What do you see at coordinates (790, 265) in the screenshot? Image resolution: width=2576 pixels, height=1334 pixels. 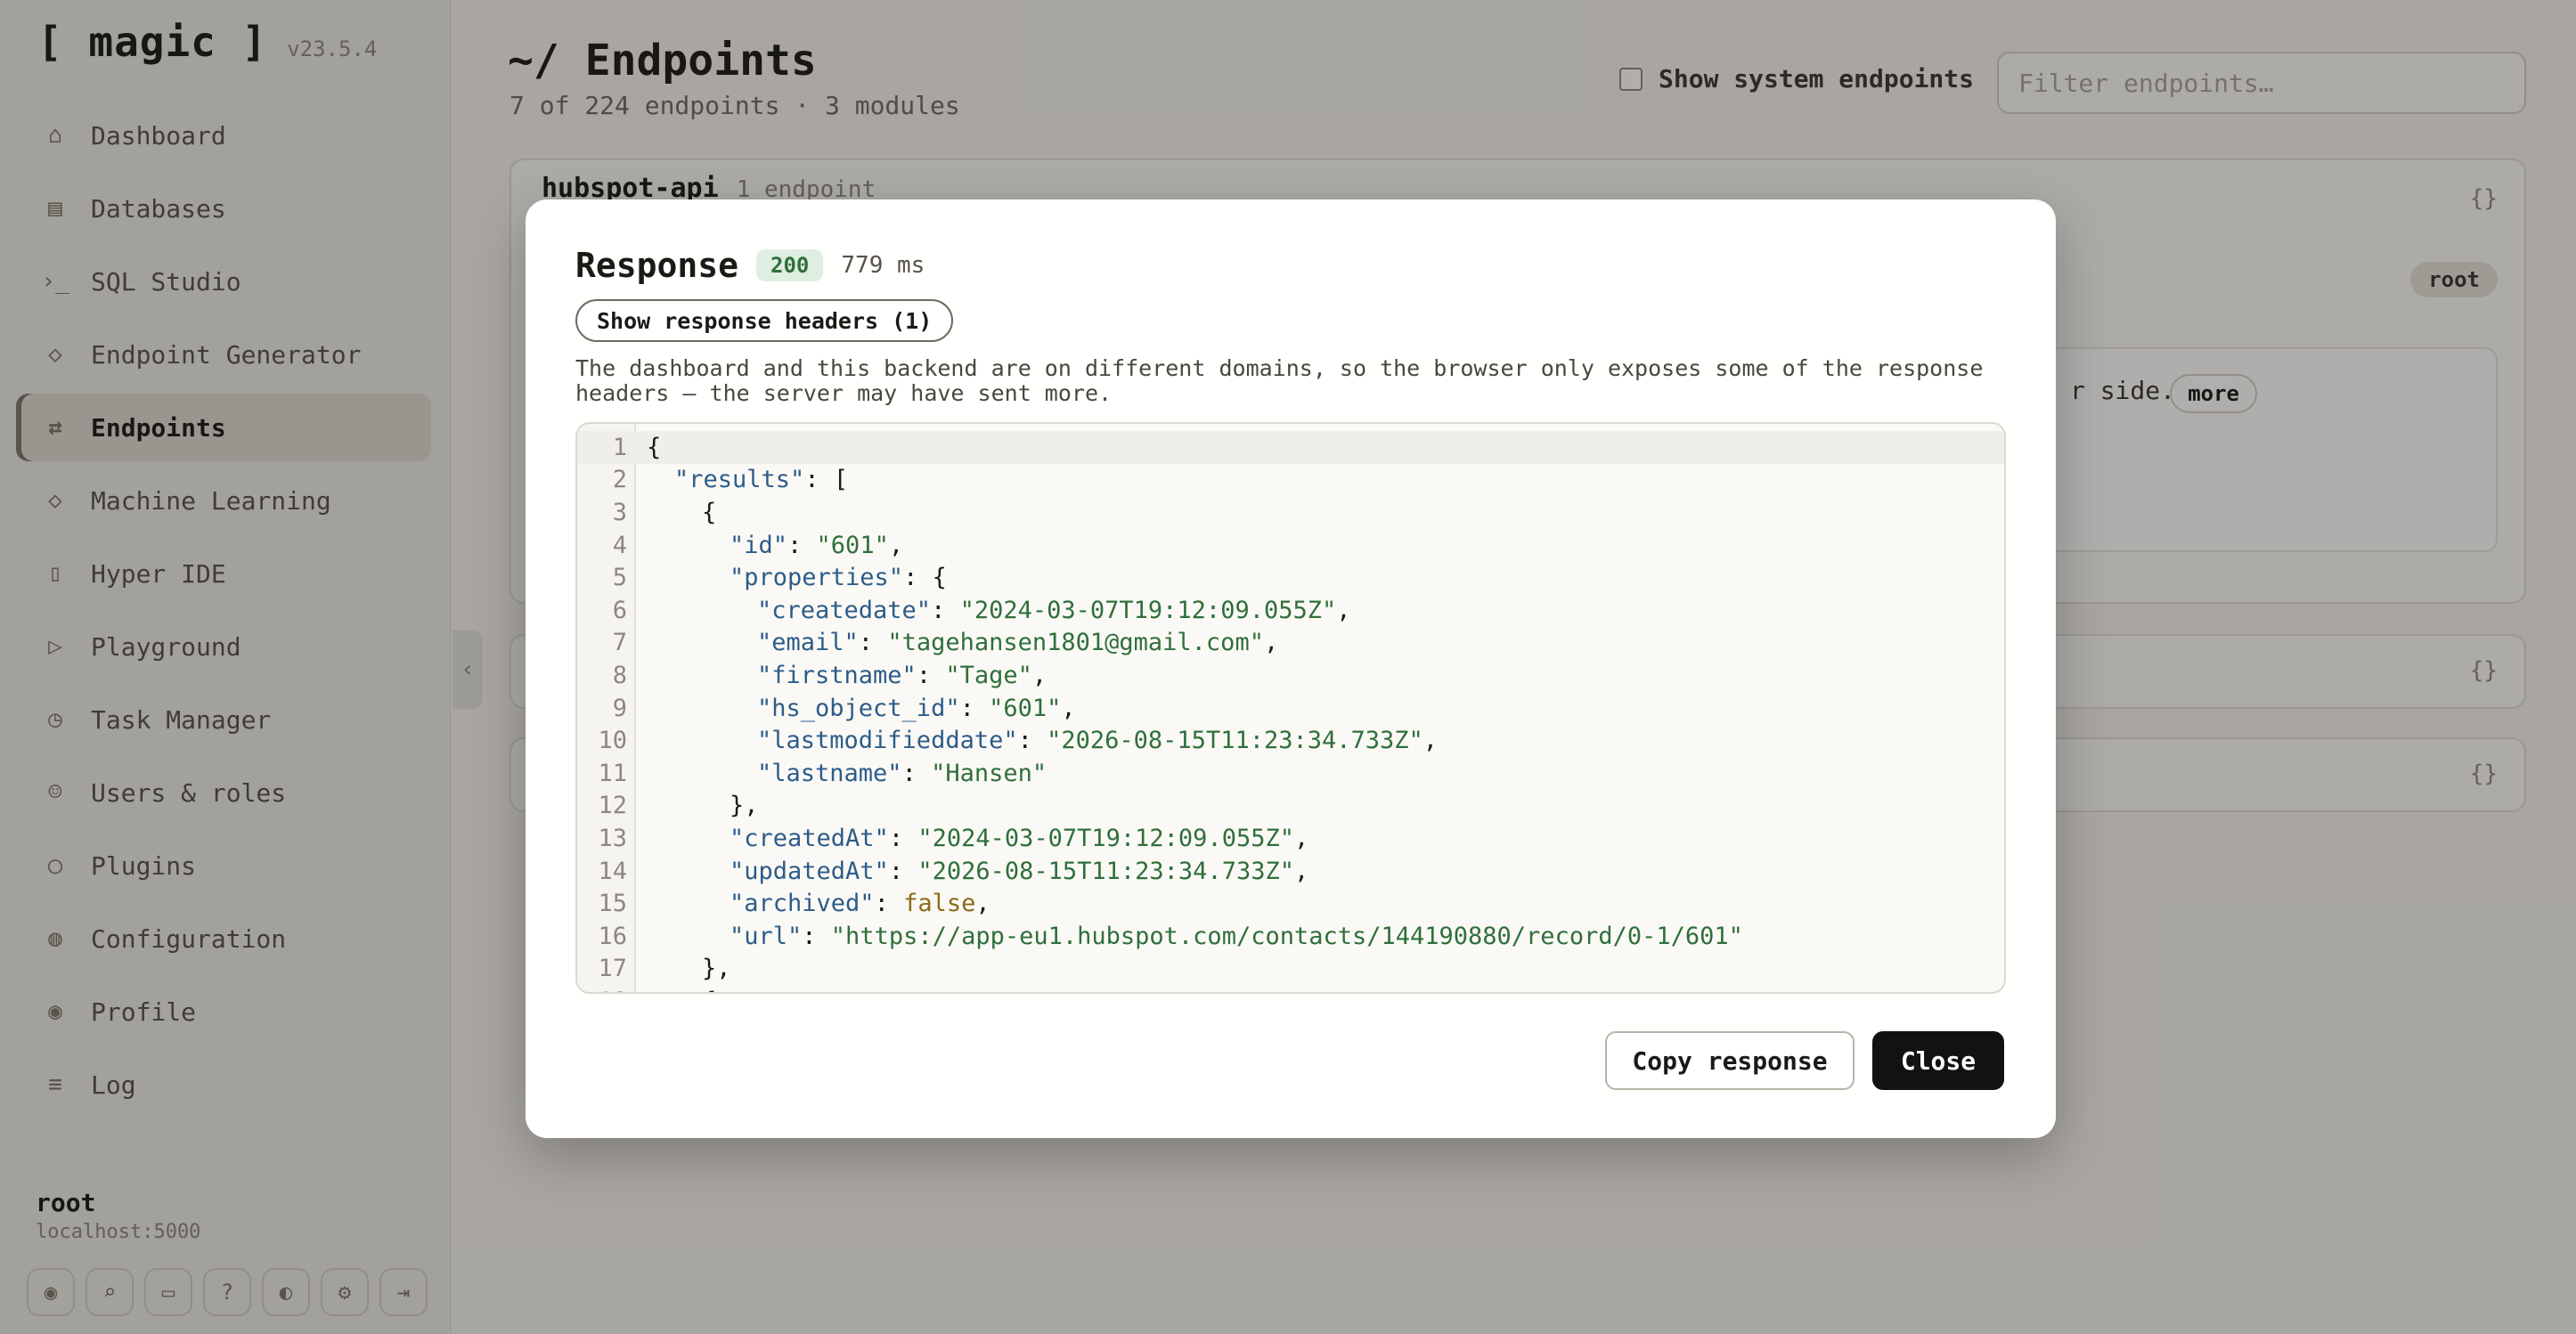 I see `status-badge: 200` at bounding box center [790, 265].